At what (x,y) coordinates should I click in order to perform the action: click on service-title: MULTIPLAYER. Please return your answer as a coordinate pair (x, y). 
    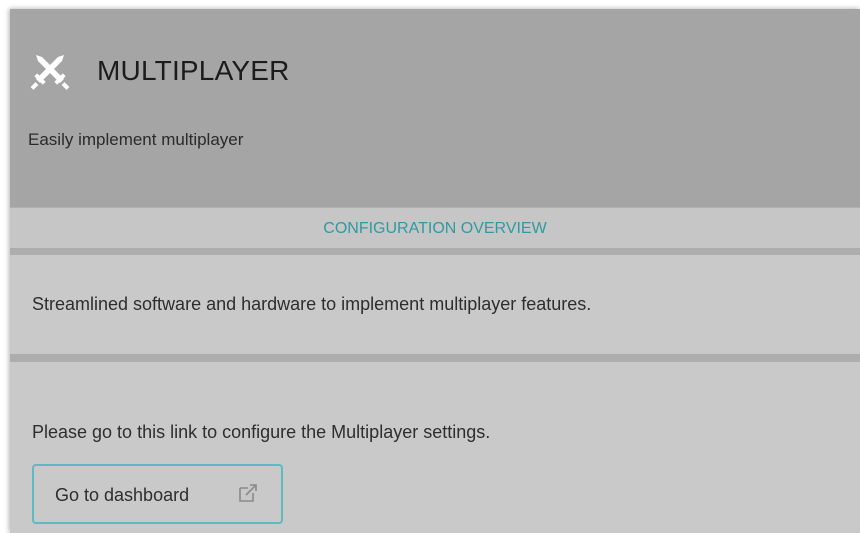
    Looking at the image, I should click on (193, 70).